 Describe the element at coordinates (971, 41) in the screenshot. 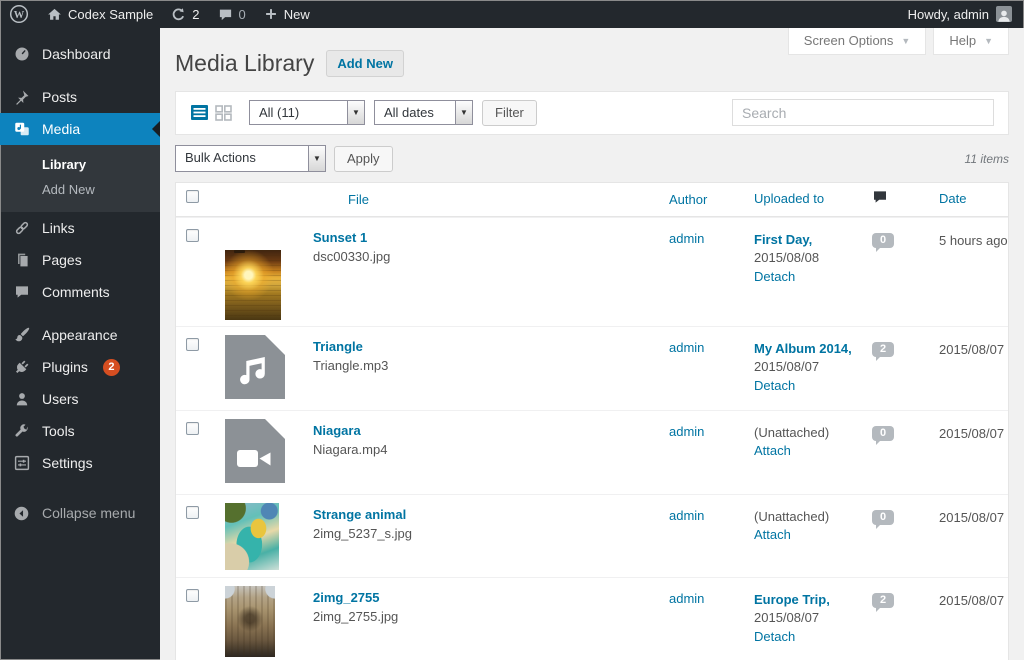

I see `help-button: Help ▼` at that location.